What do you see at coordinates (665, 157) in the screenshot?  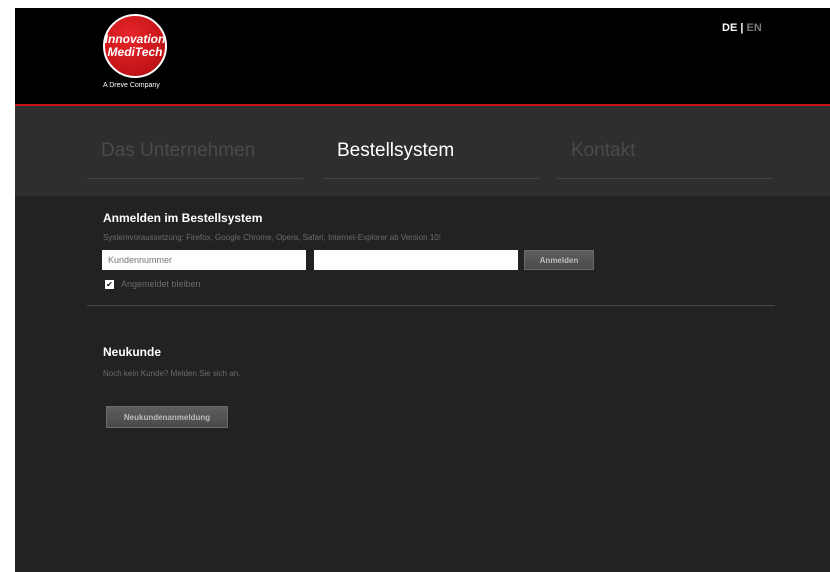 I see `nav-item-kontakt: Kontakt` at bounding box center [665, 157].